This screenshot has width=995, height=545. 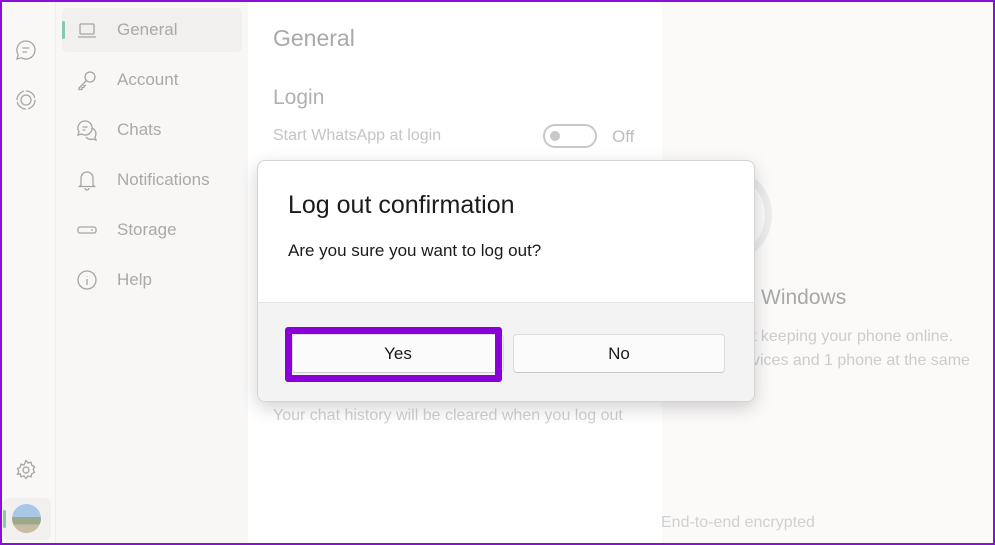 What do you see at coordinates (87, 181) in the screenshot?
I see `bell-icon` at bounding box center [87, 181].